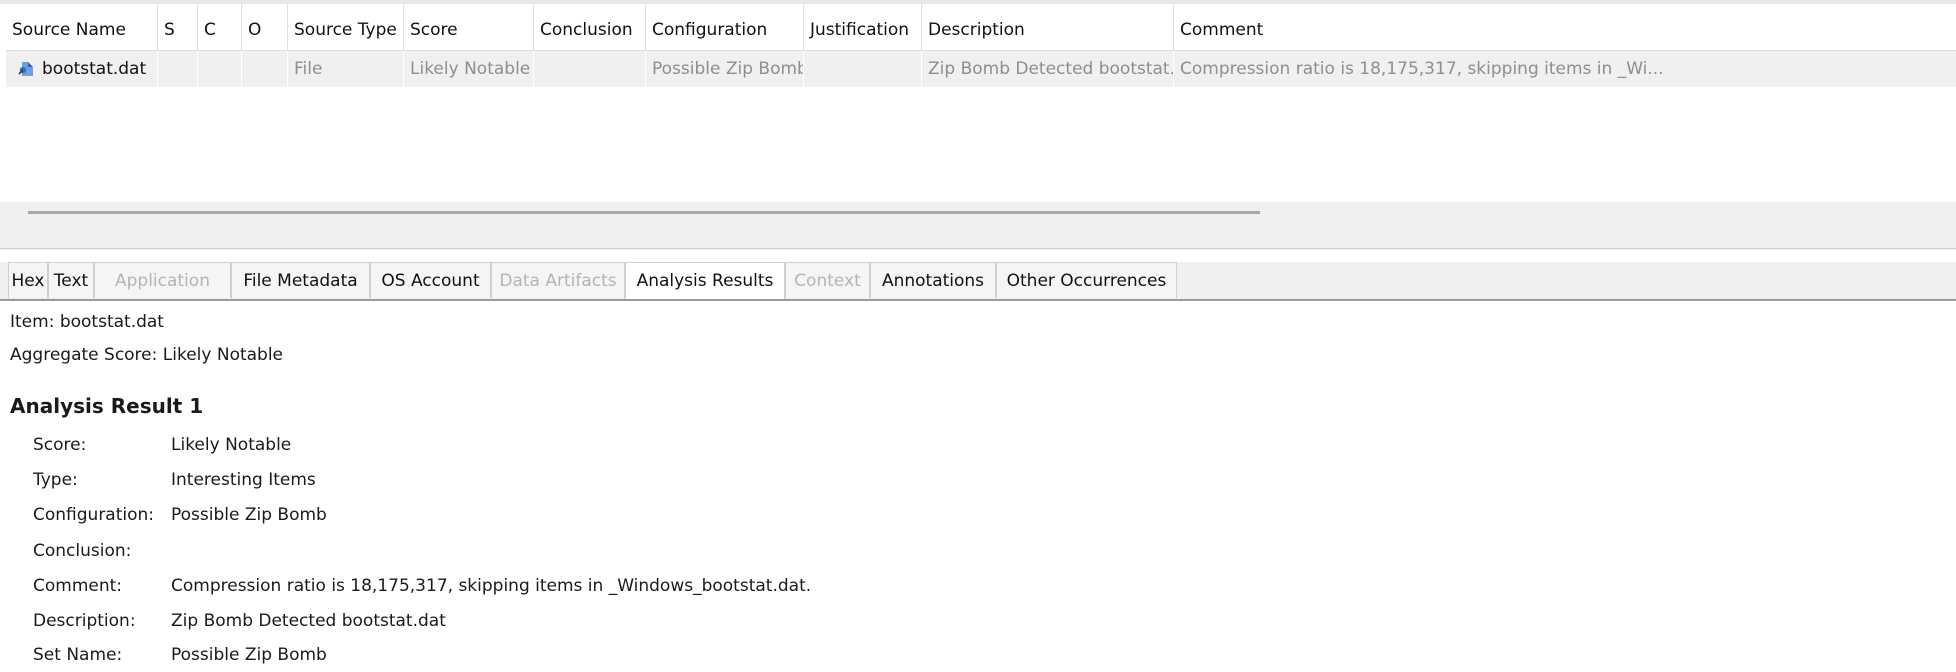  Describe the element at coordinates (1086, 280) in the screenshot. I see `tab-other-occurrences: Other Occurrences` at that location.